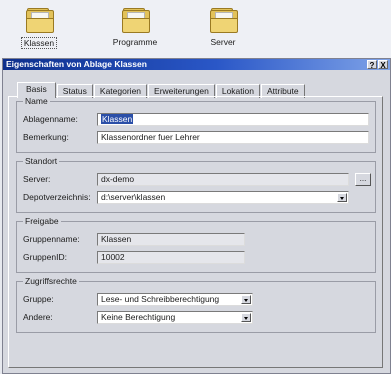  What do you see at coordinates (51, 239) in the screenshot?
I see `gruppenname-label: Gruppenname:` at bounding box center [51, 239].